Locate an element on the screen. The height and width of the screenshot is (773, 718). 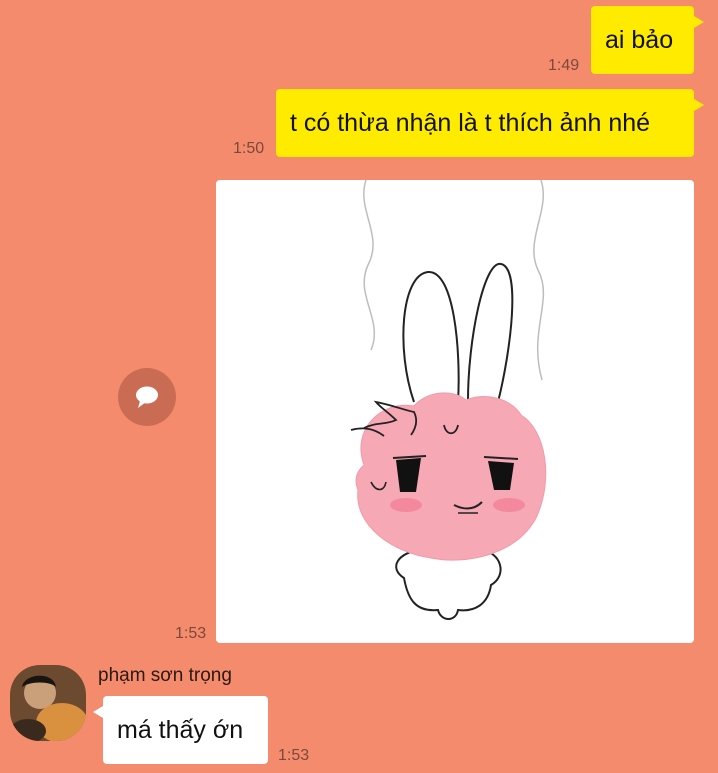
sender-avatar is located at coordinates (48, 703).